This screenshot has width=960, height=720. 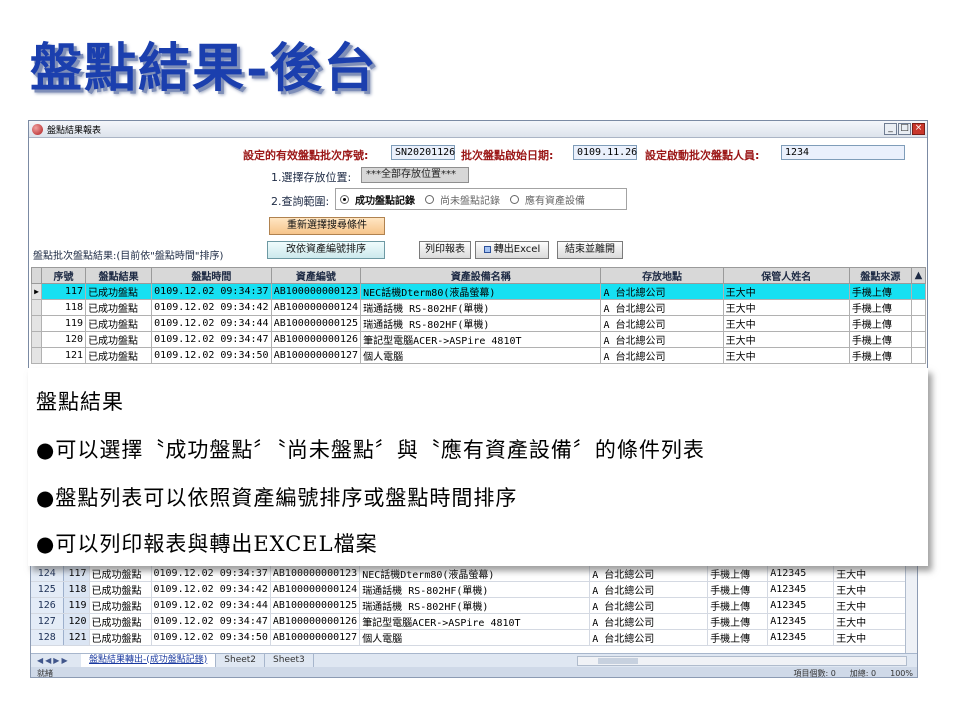 What do you see at coordinates (74, 130) in the screenshot?
I see `window-title: 盤點結果報表` at bounding box center [74, 130].